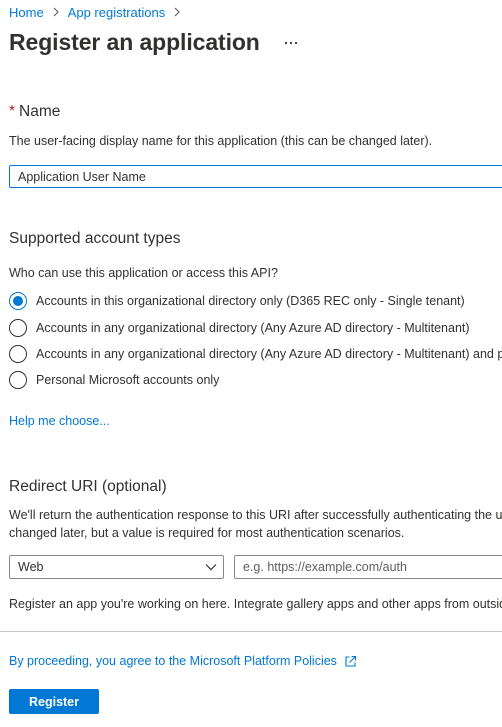 This screenshot has height=727, width=502. I want to click on account-type-option-personal-only: Personal Microsoft accounts only, so click(114, 380).